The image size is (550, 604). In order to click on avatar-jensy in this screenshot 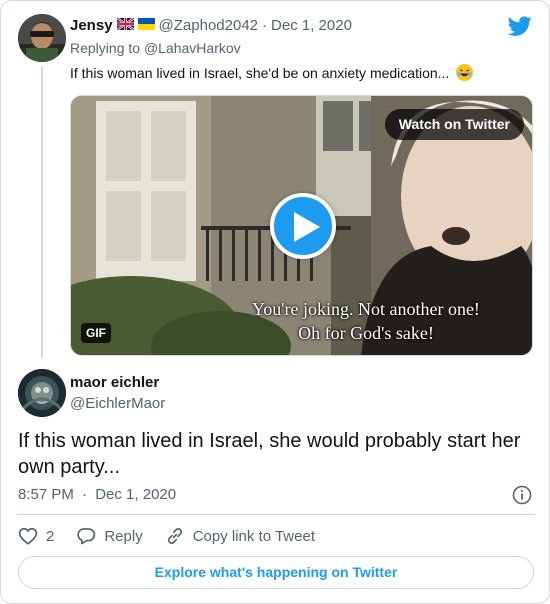, I will do `click(42, 38)`.